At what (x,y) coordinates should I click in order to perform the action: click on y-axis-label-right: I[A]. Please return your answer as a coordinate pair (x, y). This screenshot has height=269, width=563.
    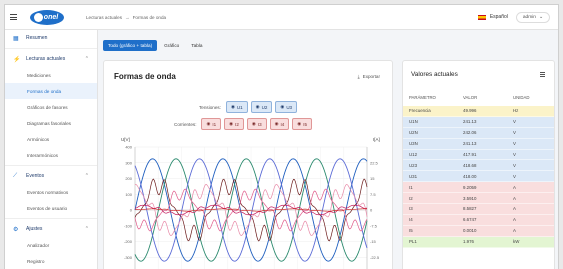
    Looking at the image, I should click on (376, 139).